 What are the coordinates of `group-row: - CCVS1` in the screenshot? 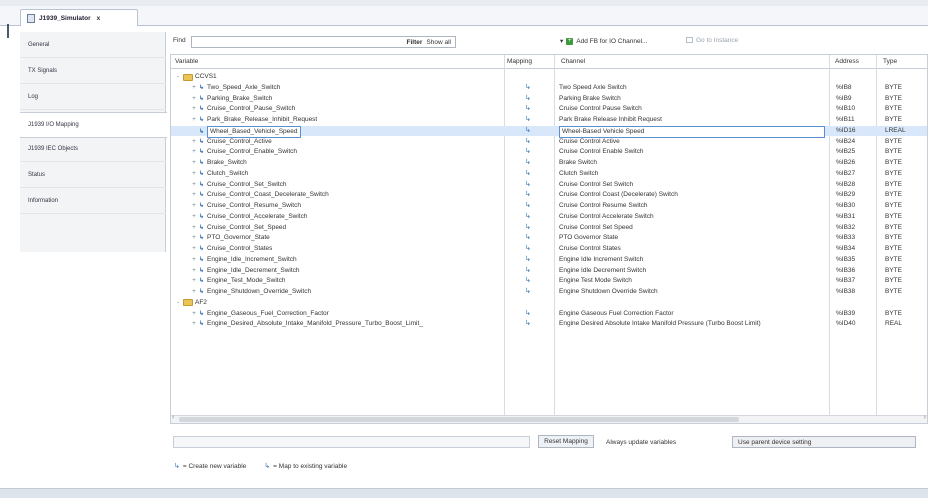 It's located at (549, 77).